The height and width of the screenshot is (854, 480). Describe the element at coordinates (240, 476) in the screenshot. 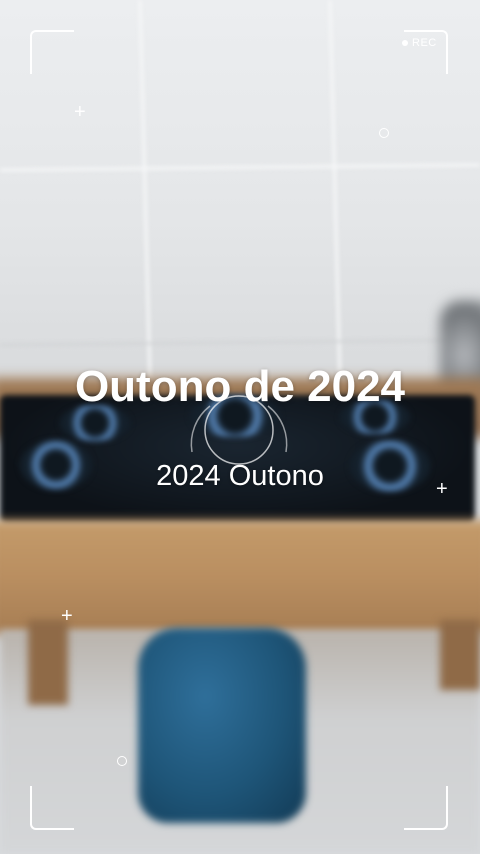

I see `overlay-subtitle: 2024 Outono` at that location.